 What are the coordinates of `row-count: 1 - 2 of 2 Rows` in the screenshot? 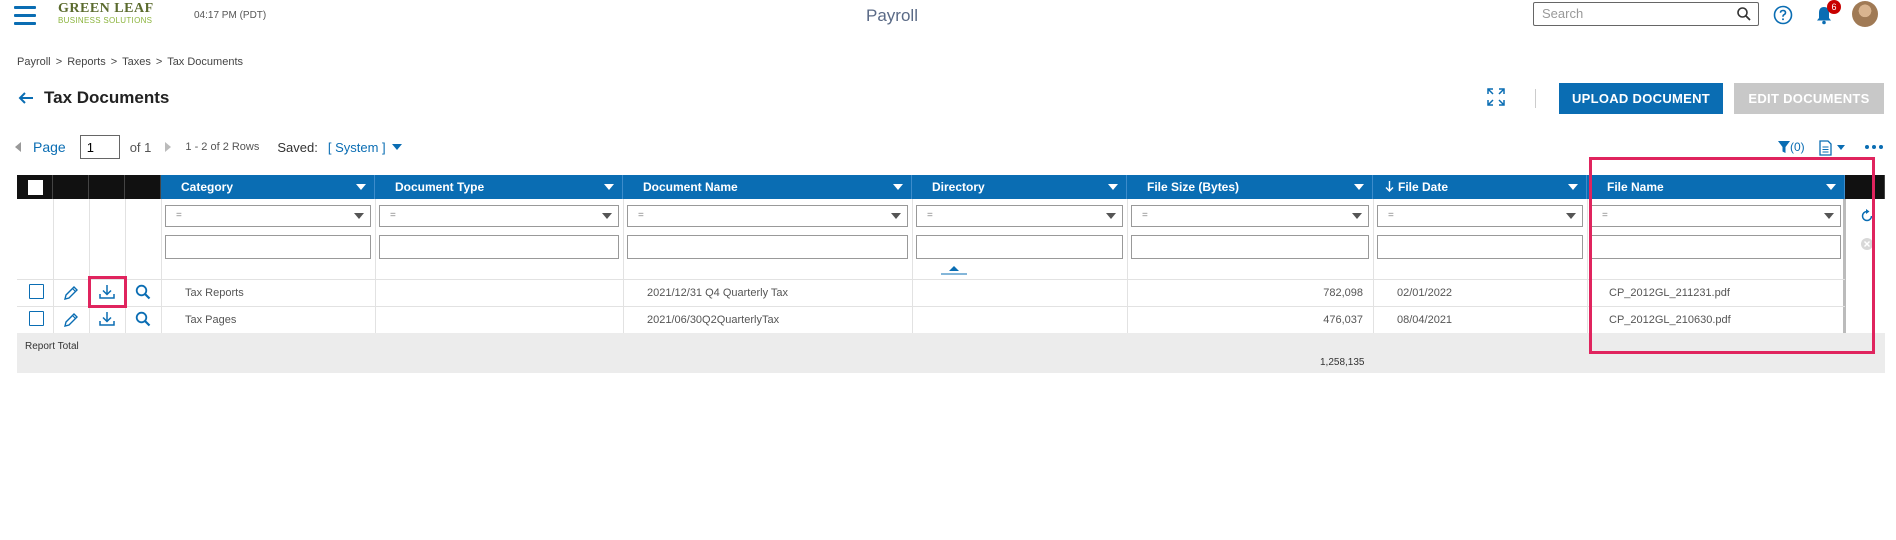 It's located at (222, 147).